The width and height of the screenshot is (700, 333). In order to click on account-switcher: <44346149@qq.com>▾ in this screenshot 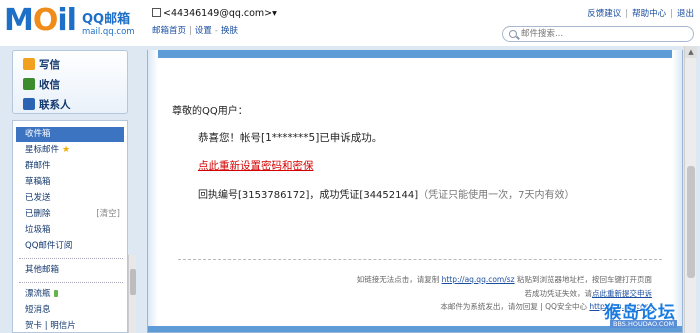, I will do `click(214, 13)`.